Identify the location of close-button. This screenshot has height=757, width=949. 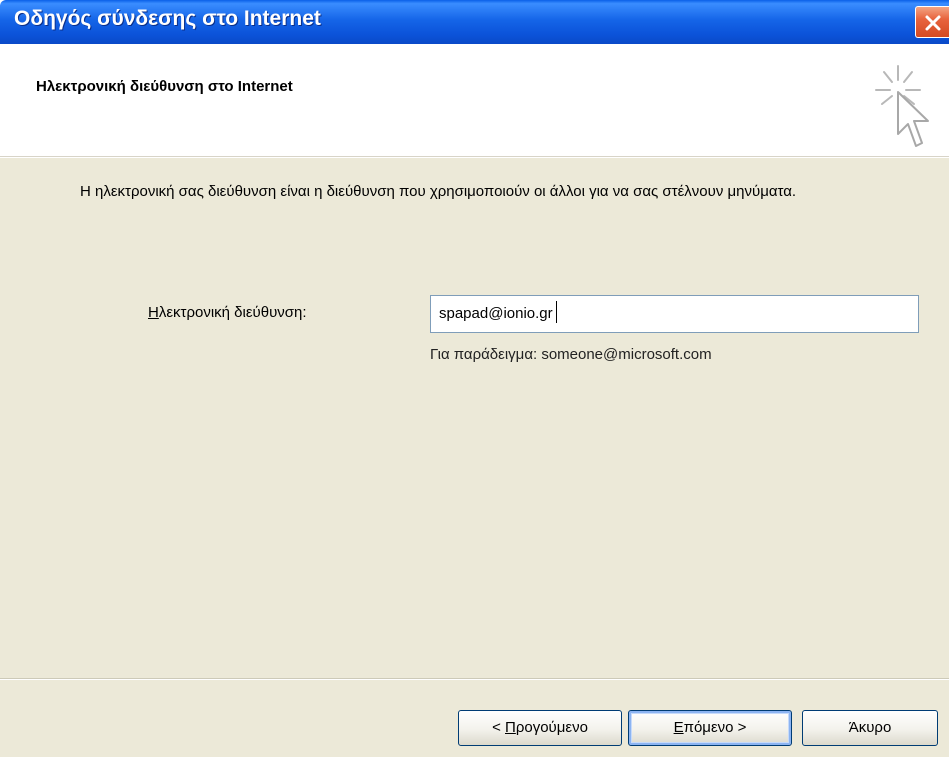
(932, 22).